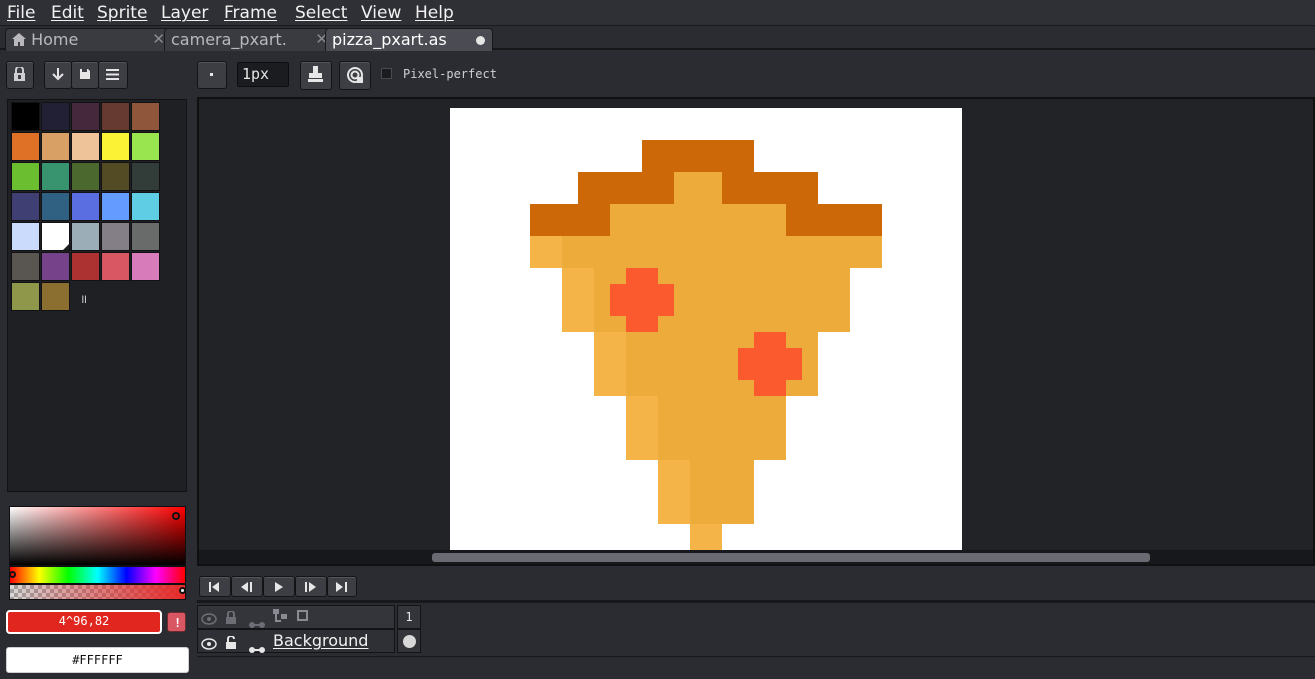  Describe the element at coordinates (97, 660) in the screenshot. I see `background-color-button: #FFFFFF` at that location.